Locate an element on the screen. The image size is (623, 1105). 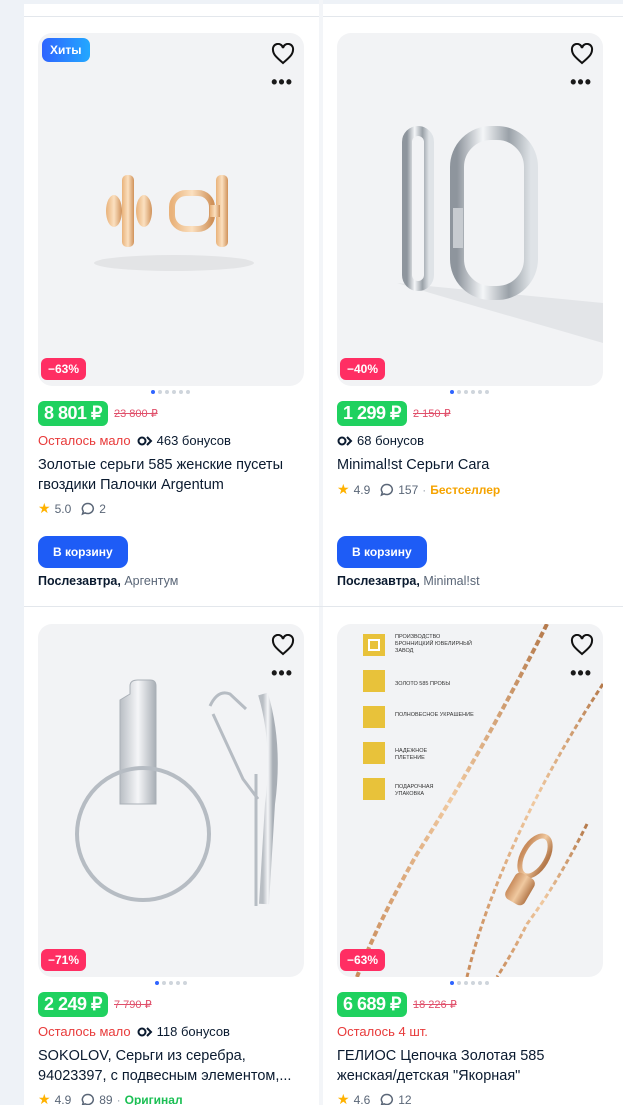
seller-name: Minimal!st is located at coordinates (451, 581).